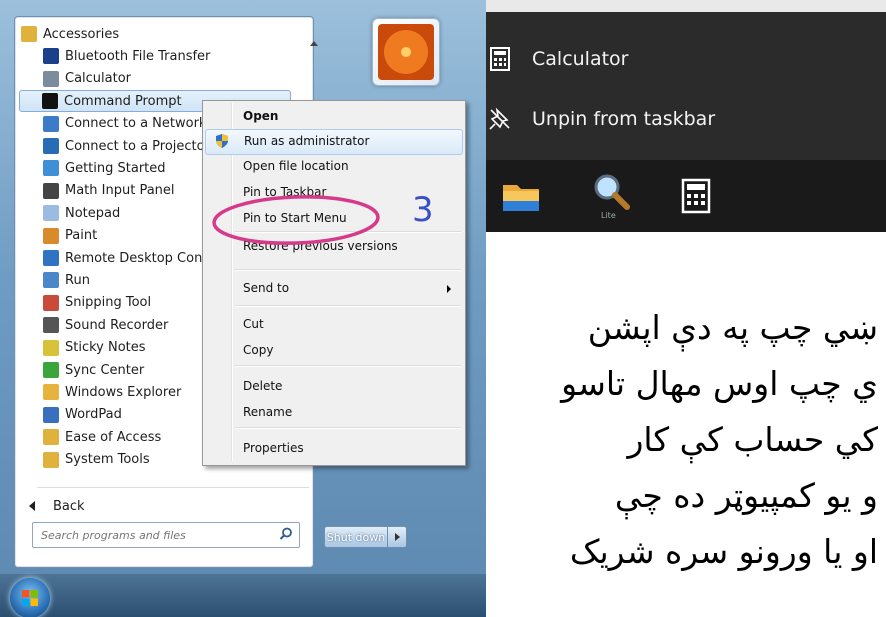 This screenshot has height=617, width=886. Describe the element at coordinates (253, 324) in the screenshot. I see `context-menu-label: Cut` at that location.